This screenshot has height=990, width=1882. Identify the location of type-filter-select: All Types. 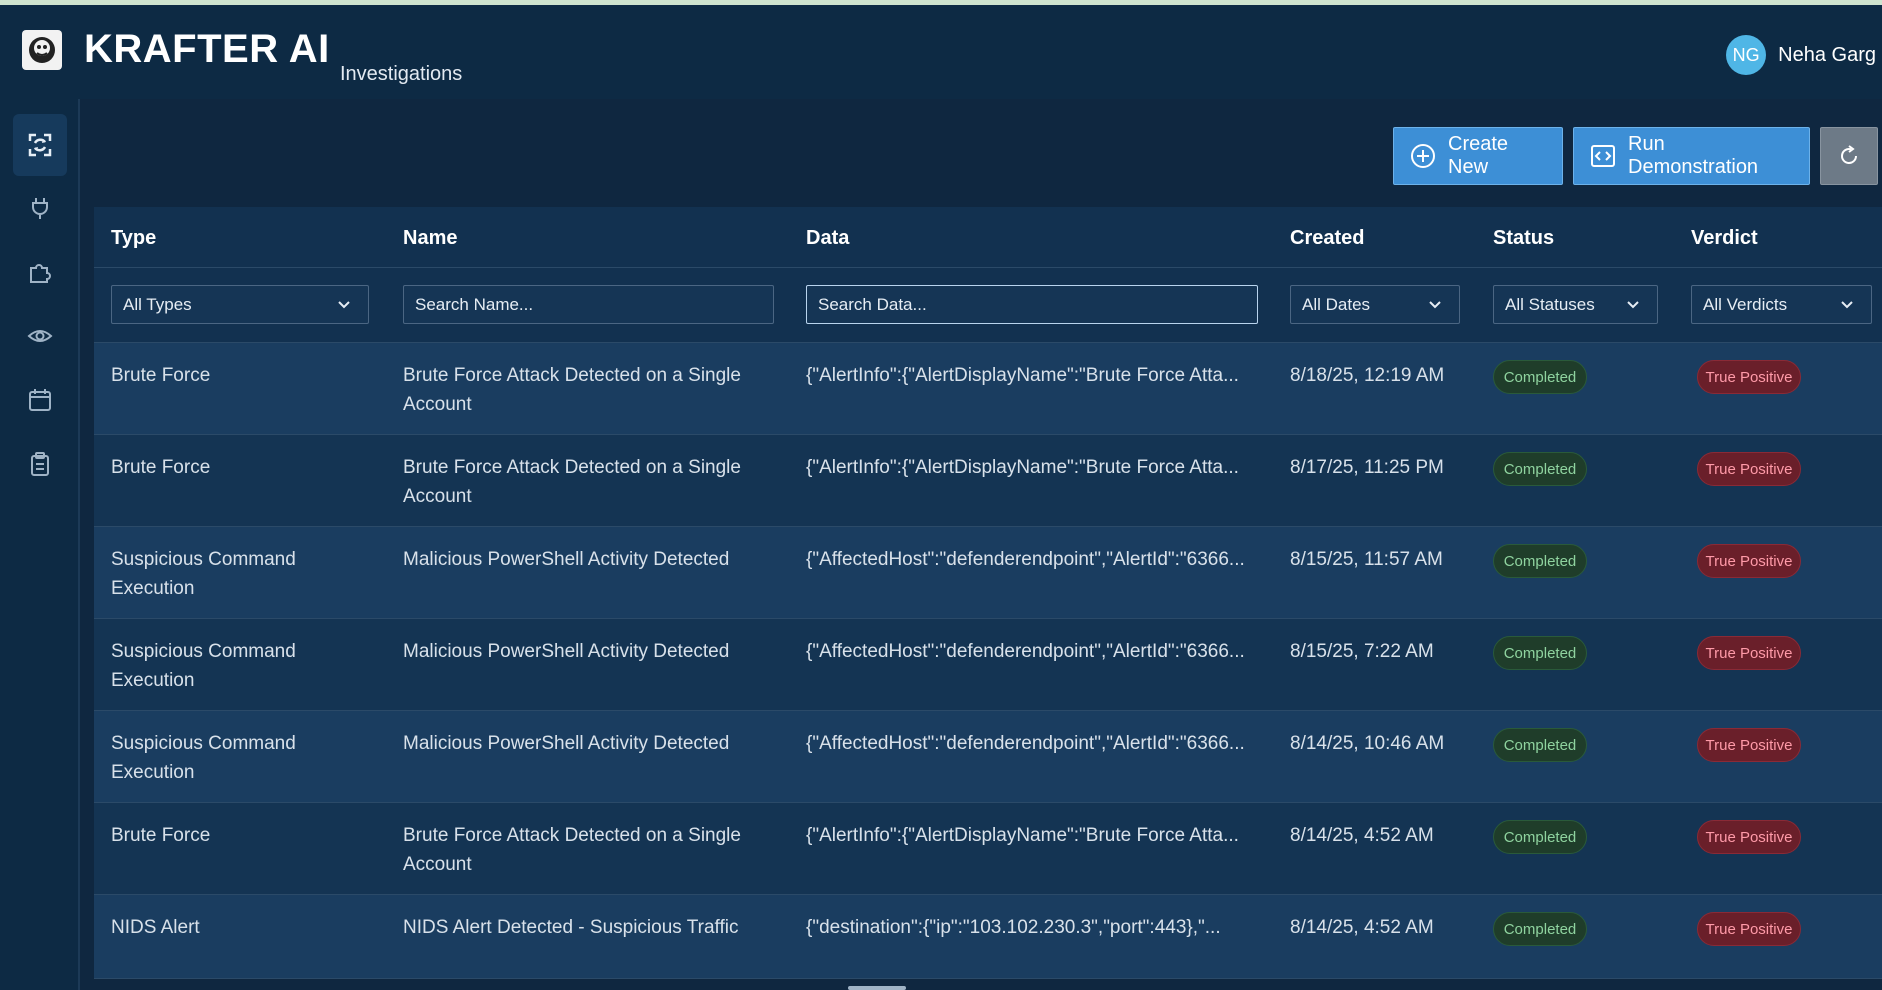
(240, 304).